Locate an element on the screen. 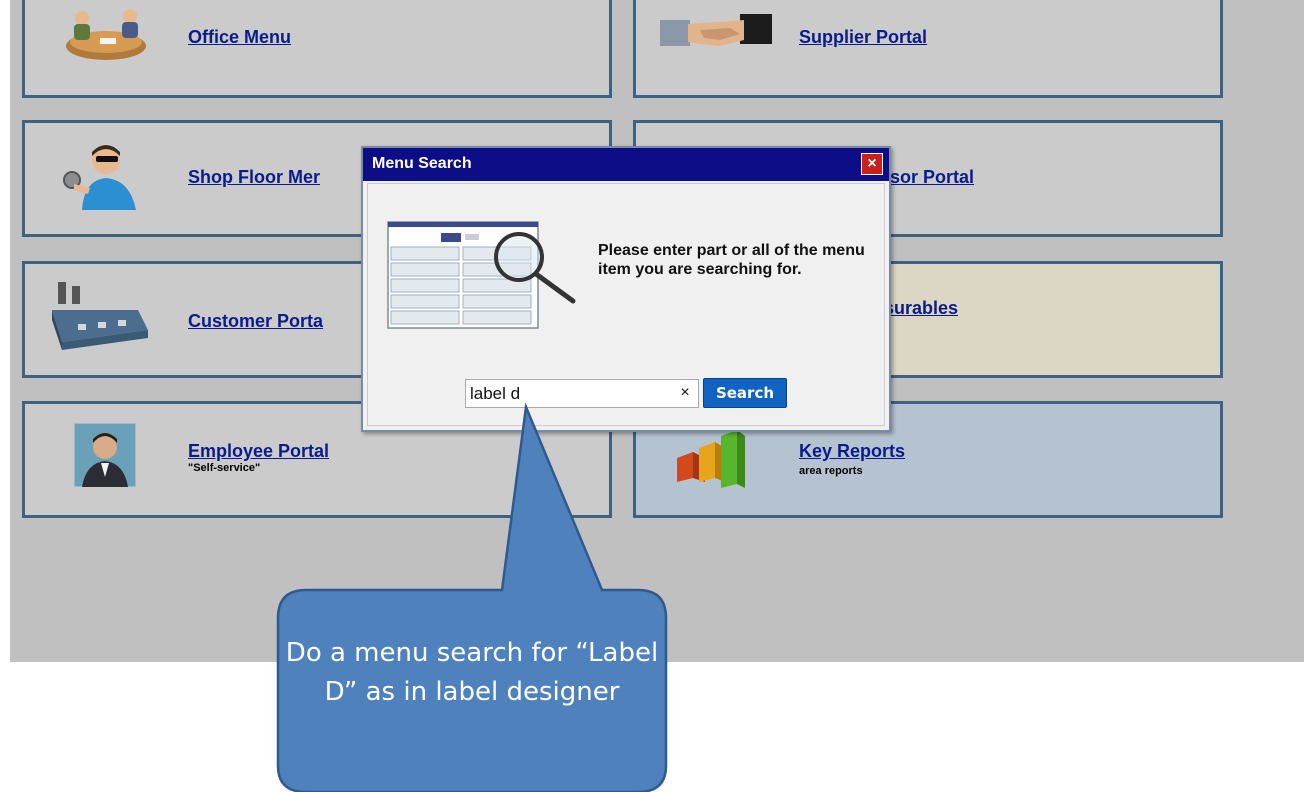  supervisor-portal-link: sor Portal is located at coordinates (932, 177).